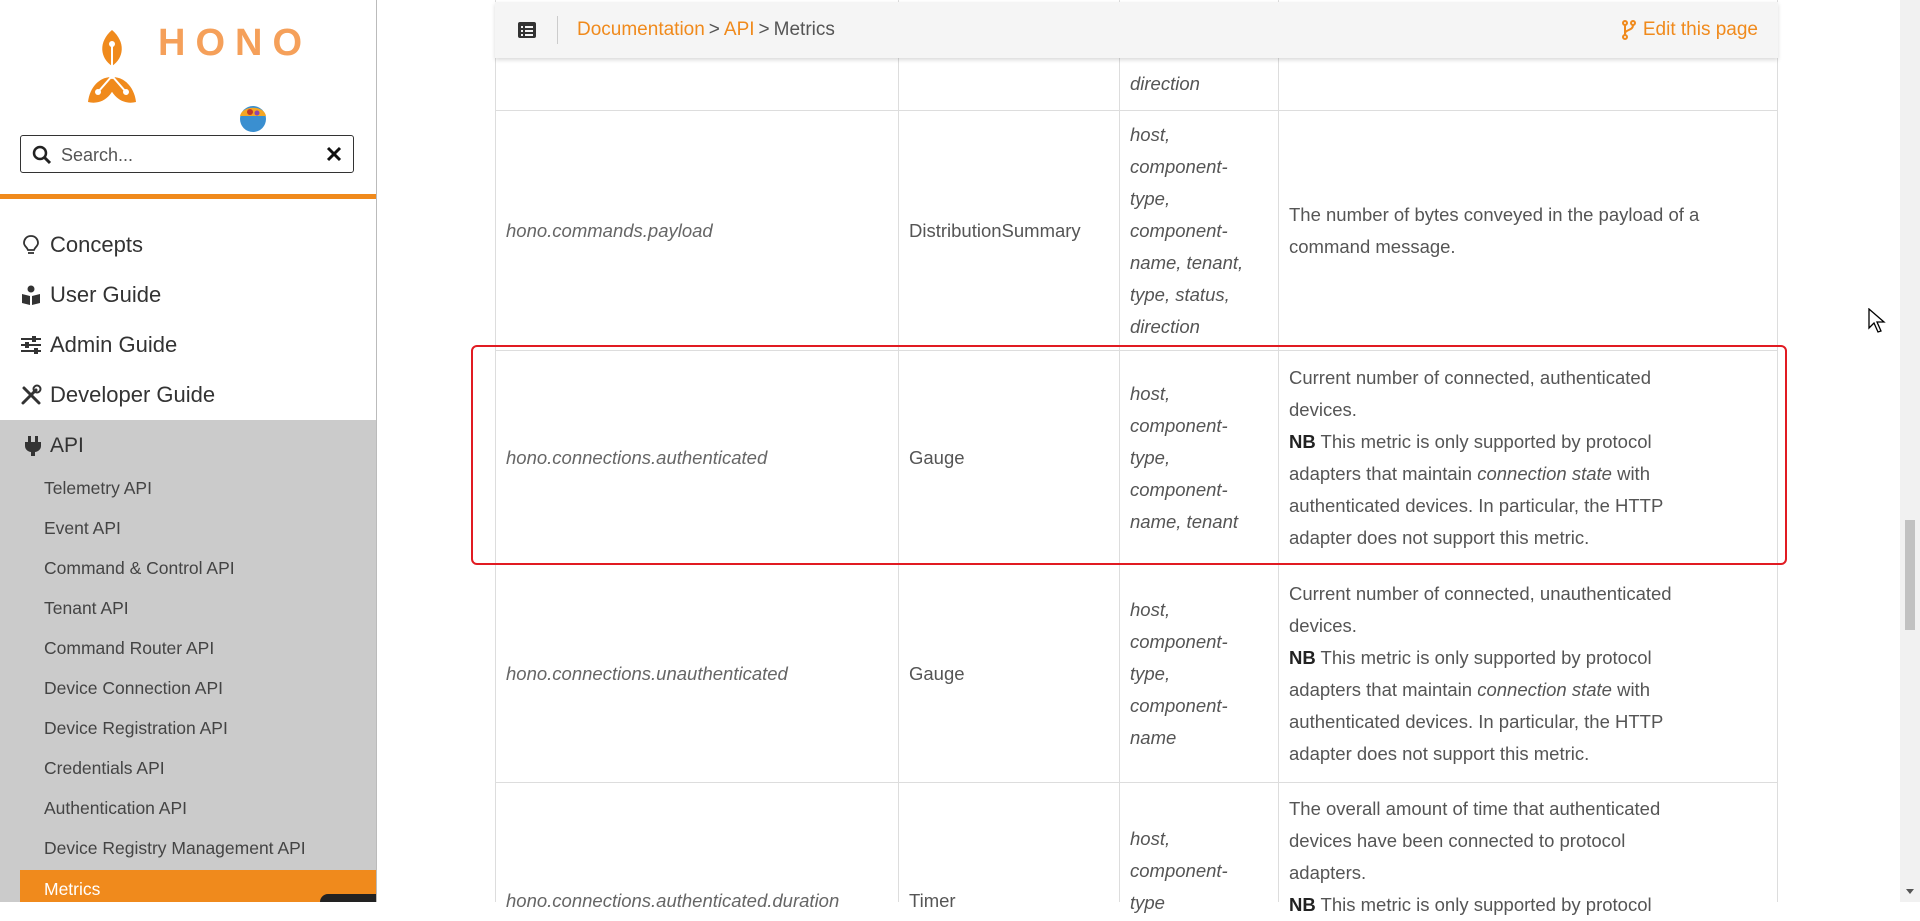 This screenshot has height=921, width=1920. I want to click on mascot-icon, so click(253, 119).